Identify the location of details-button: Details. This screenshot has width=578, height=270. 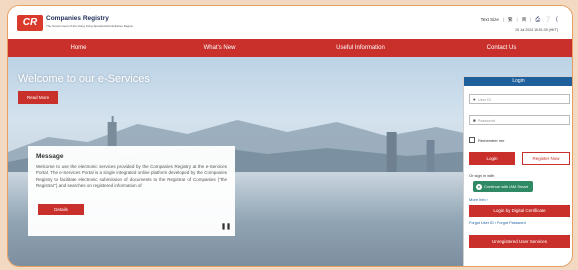
(61, 209).